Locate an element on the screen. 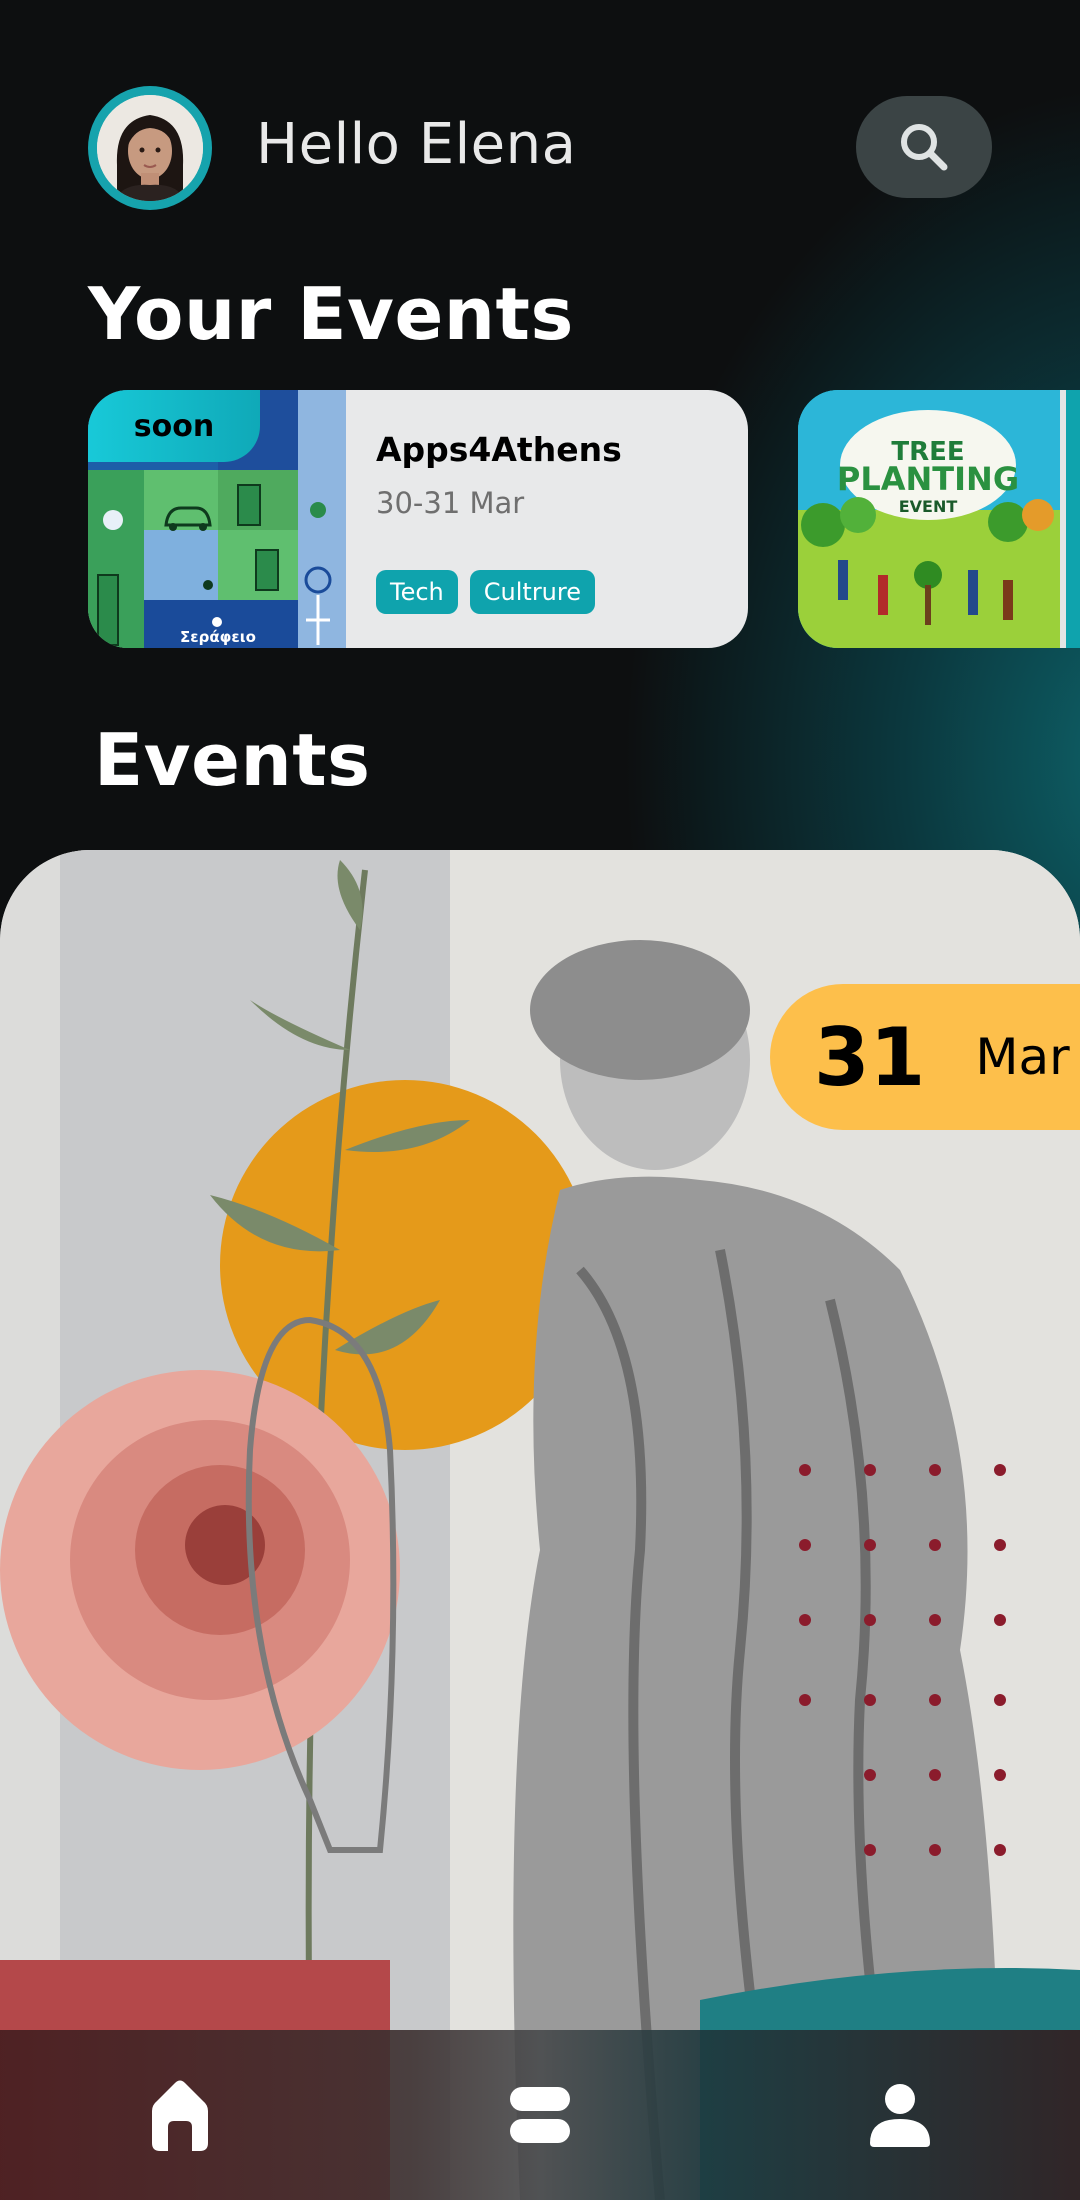 The height and width of the screenshot is (2200, 1080). event-date-pill: 31 Mar is located at coordinates (925, 1057).